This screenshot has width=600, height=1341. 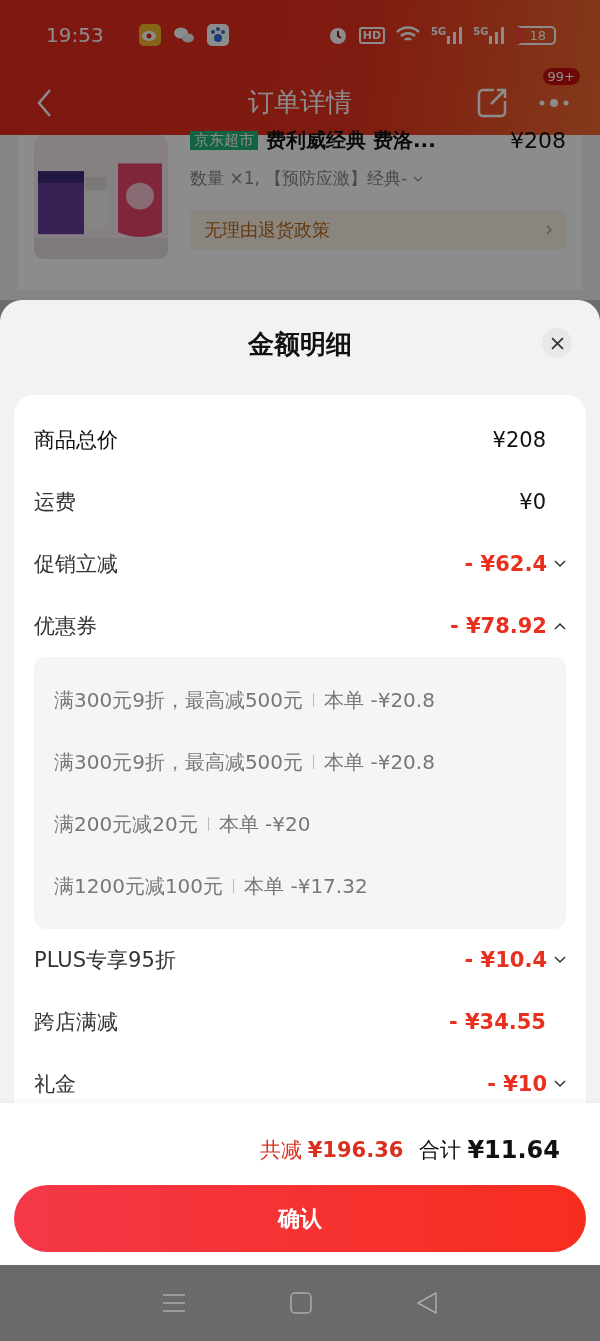 What do you see at coordinates (378, 230) in the screenshot?
I see `return-policy-link: 无理由退货政策` at bounding box center [378, 230].